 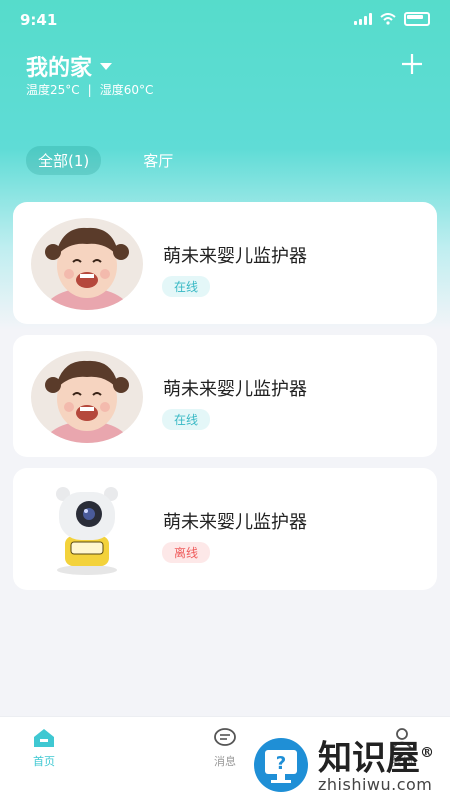 What do you see at coordinates (375, 785) in the screenshot?
I see `watermark-domain: zhishiwu.com` at bounding box center [375, 785].